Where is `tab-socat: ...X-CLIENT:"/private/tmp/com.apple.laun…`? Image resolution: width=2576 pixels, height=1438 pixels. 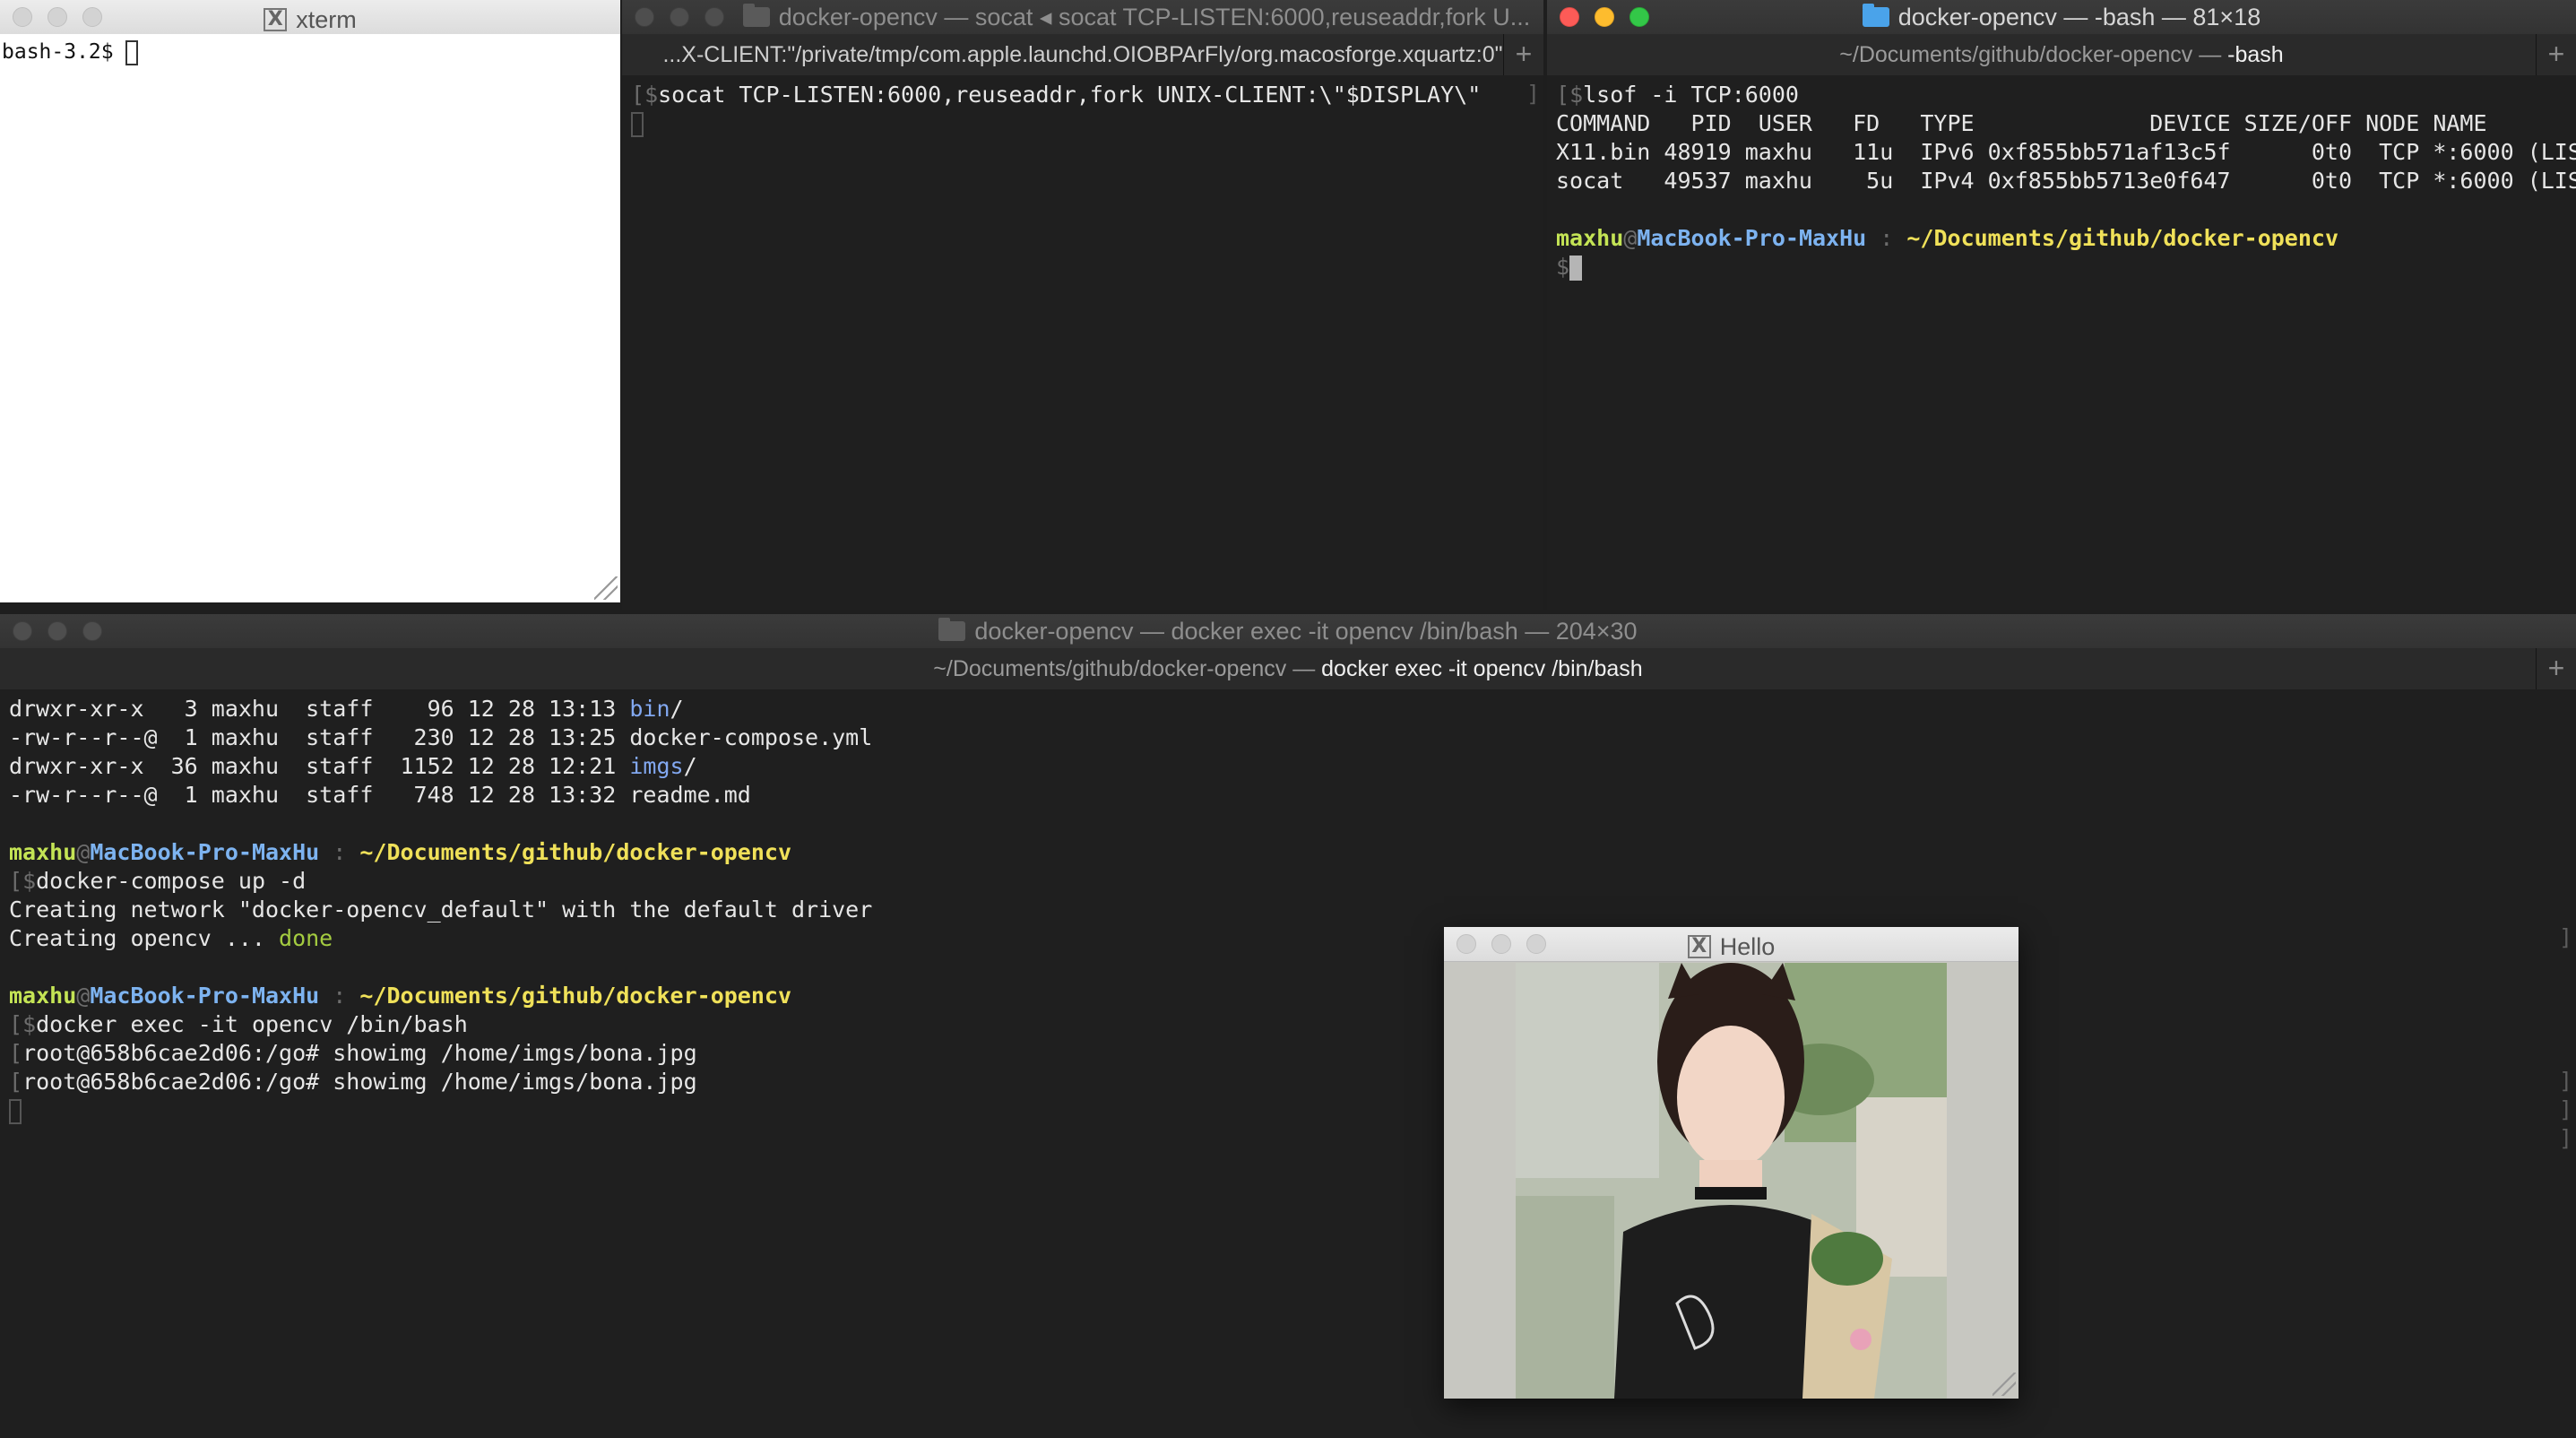
tab-socat: ...X-CLIENT:"/private/tmp/com.apple.laun… is located at coordinates (1082, 55).